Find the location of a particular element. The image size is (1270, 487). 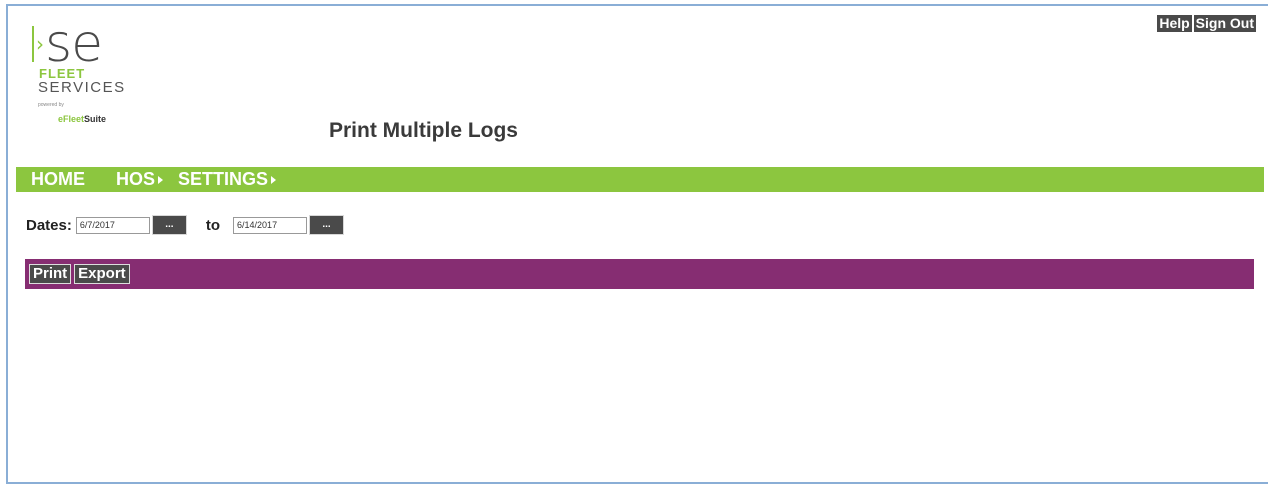

main-nav-bar: HOME HOS SETTINGS is located at coordinates (640, 179).